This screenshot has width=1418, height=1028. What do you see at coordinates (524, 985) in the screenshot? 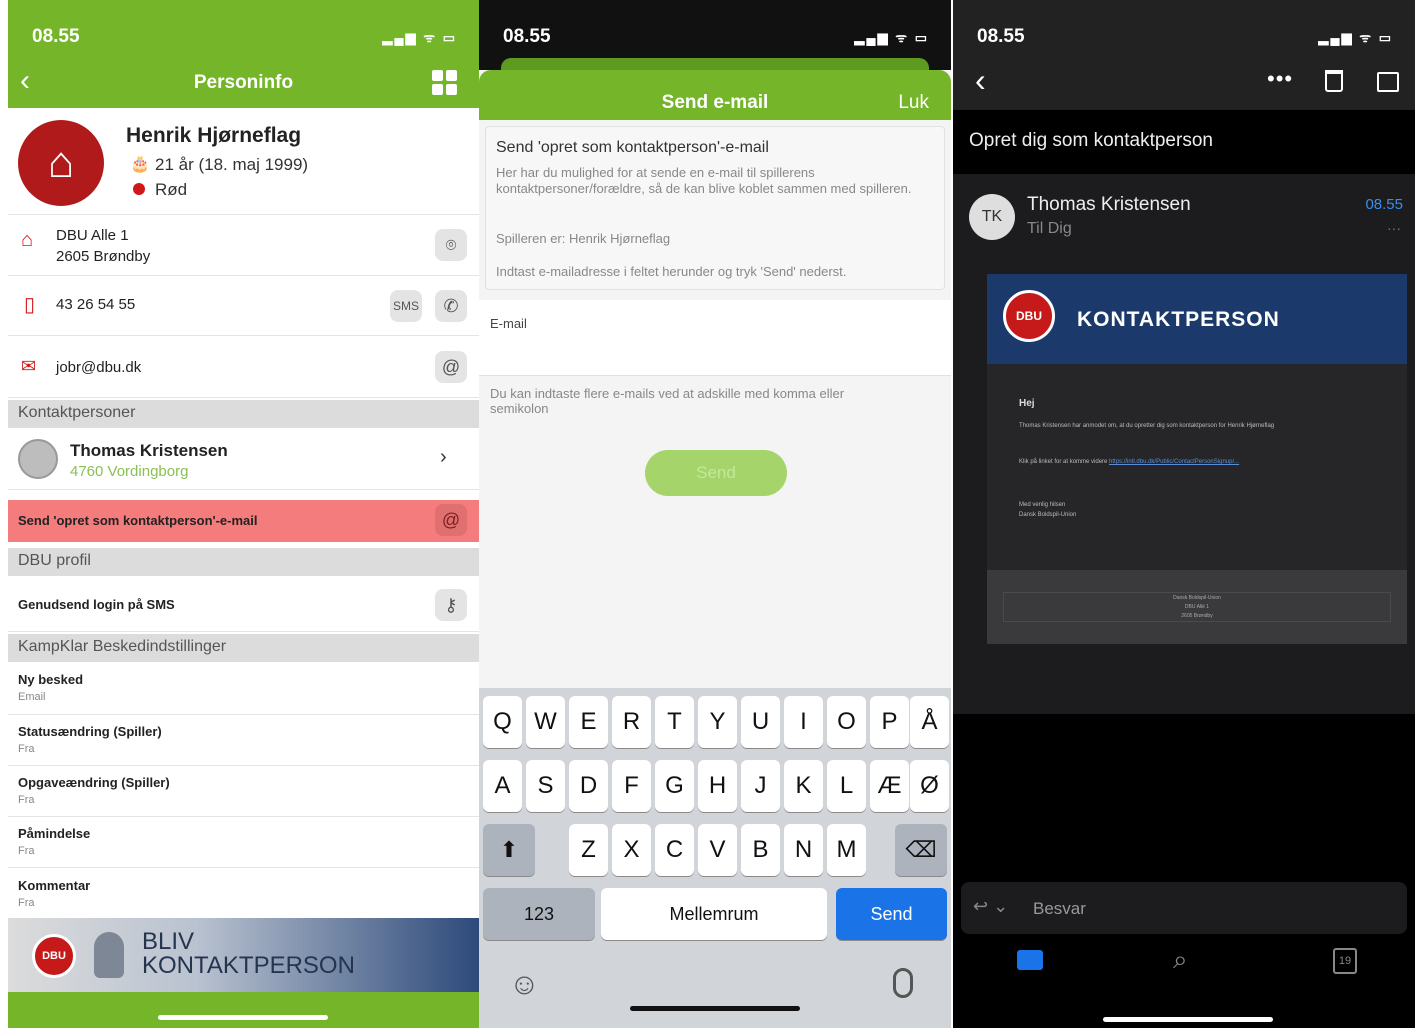
I see `emoji-icon: ☺` at bounding box center [524, 985].